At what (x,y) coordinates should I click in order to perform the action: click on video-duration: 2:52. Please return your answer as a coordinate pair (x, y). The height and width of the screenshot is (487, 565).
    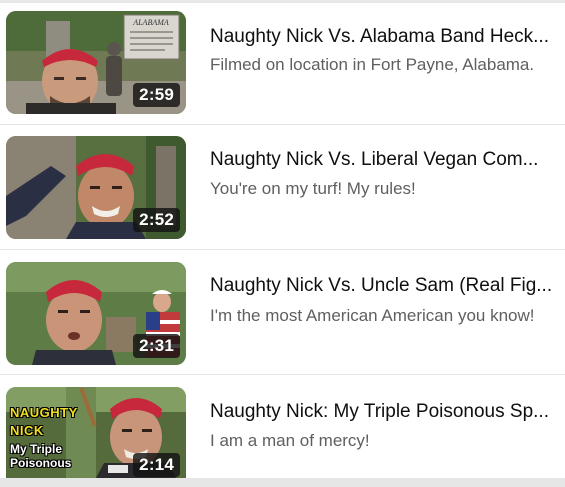
    Looking at the image, I should click on (156, 220).